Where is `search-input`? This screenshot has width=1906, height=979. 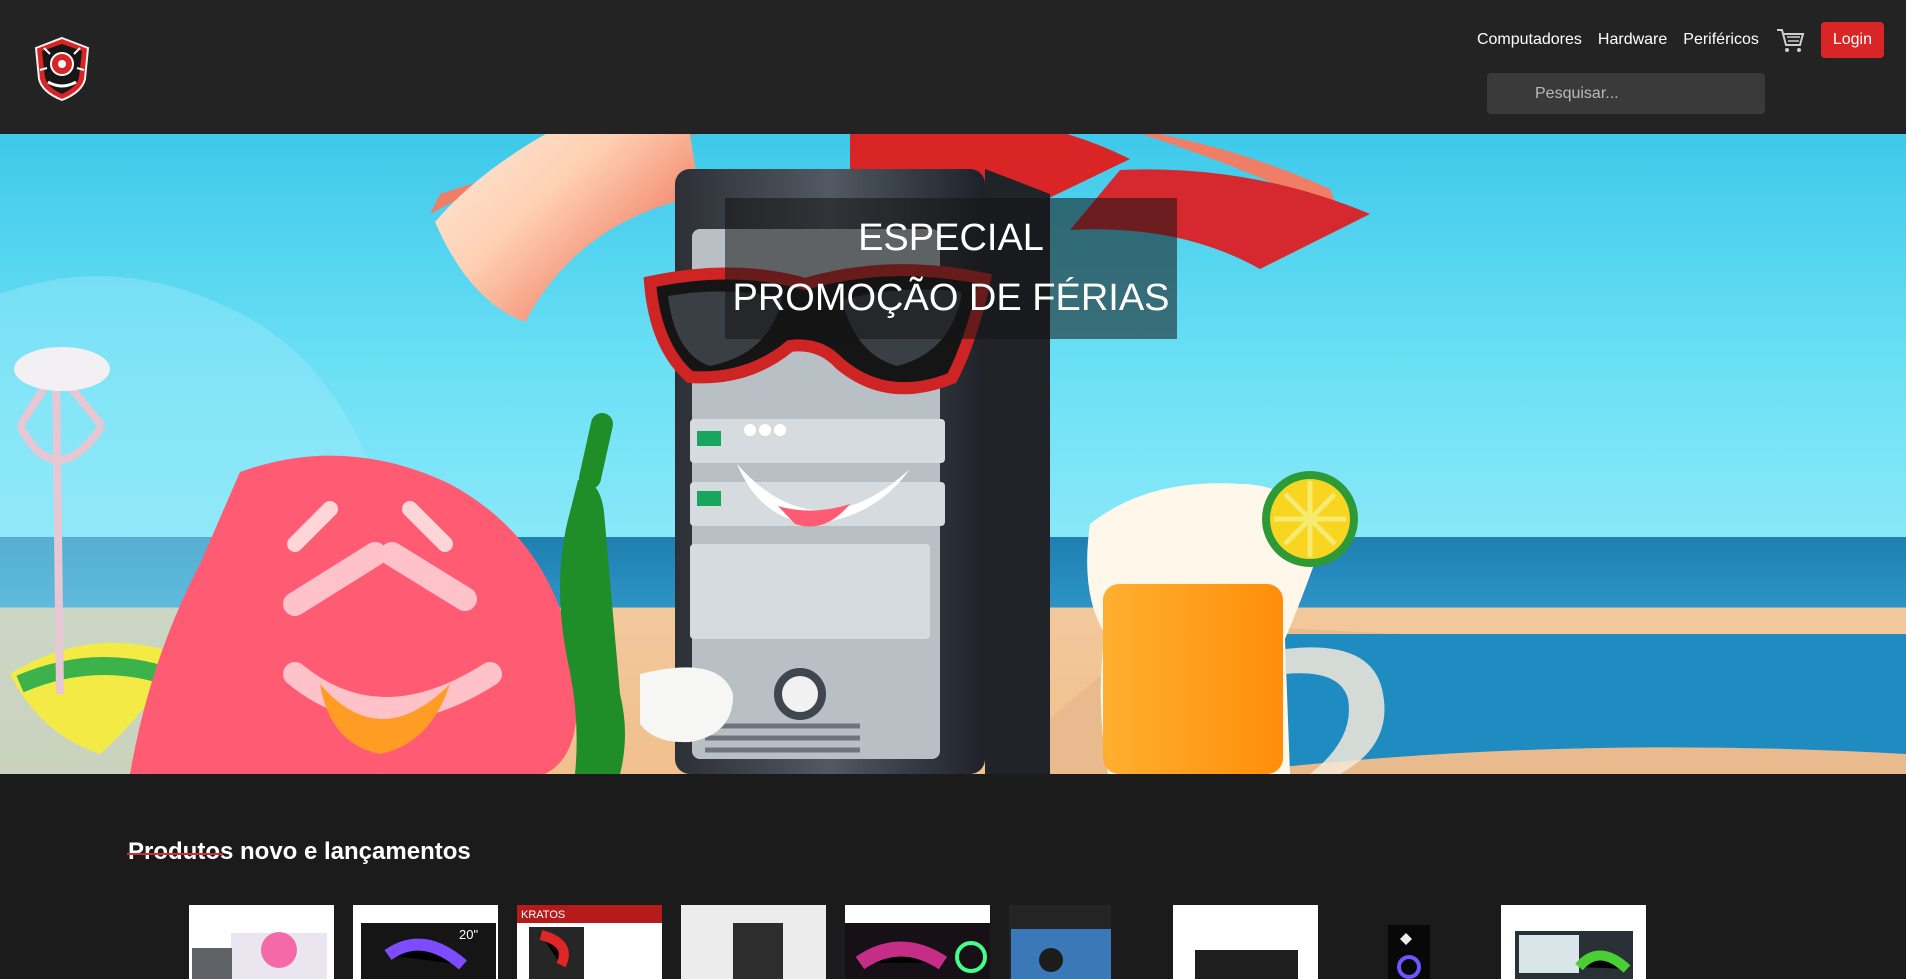
search-input is located at coordinates (1626, 93).